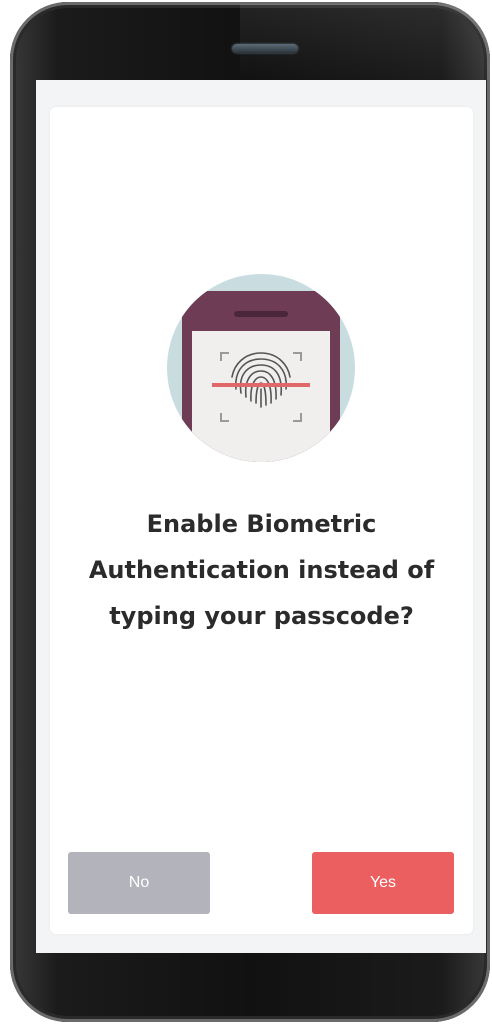 This screenshot has width=492, height=1024. What do you see at coordinates (265, 48) in the screenshot?
I see `speaker-grille` at bounding box center [265, 48].